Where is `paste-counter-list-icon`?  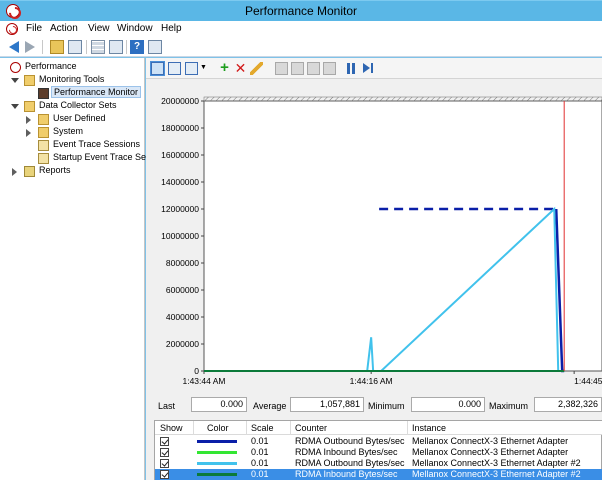 paste-counter-list-icon is located at coordinates (297, 68).